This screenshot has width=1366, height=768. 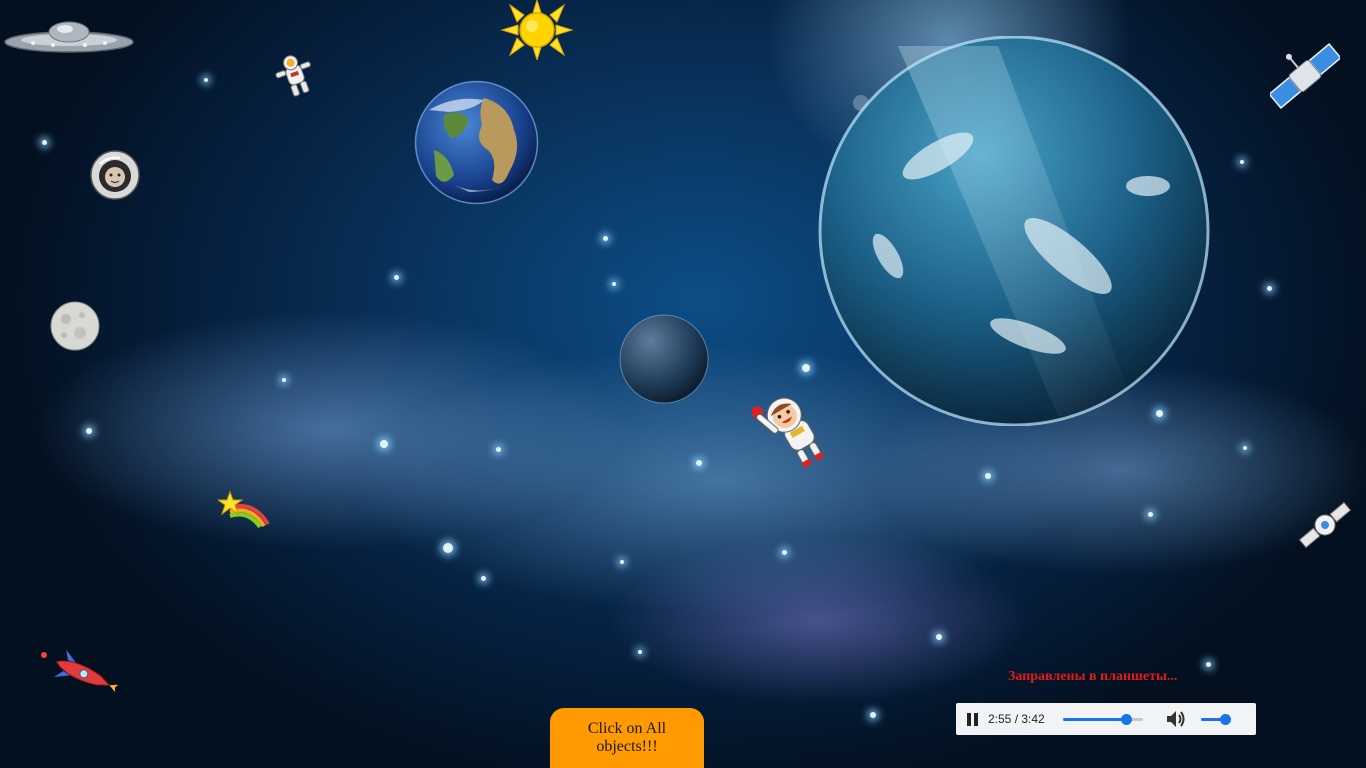 I want to click on cosmonaut-helmet-icon, so click(x=115, y=175).